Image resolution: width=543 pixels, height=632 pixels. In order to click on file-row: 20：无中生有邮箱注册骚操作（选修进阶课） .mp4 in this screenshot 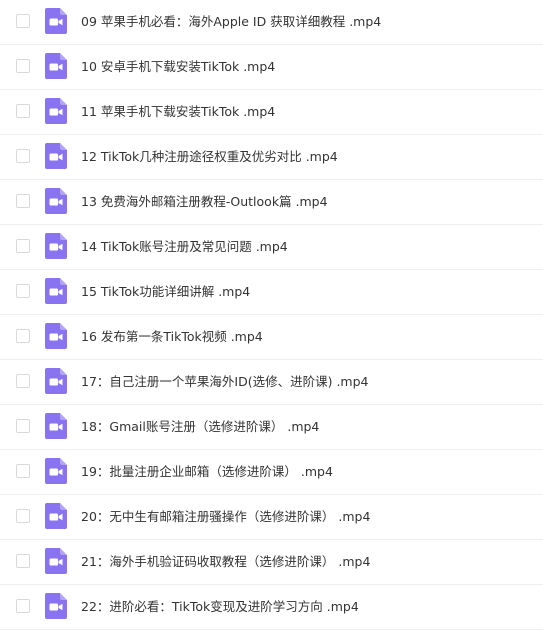, I will do `click(271, 517)`.